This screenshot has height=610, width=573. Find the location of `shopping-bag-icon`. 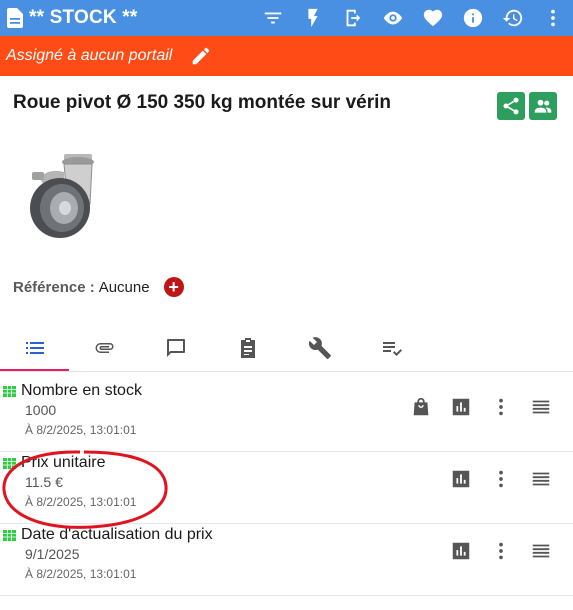

shopping-bag-icon is located at coordinates (421, 406).